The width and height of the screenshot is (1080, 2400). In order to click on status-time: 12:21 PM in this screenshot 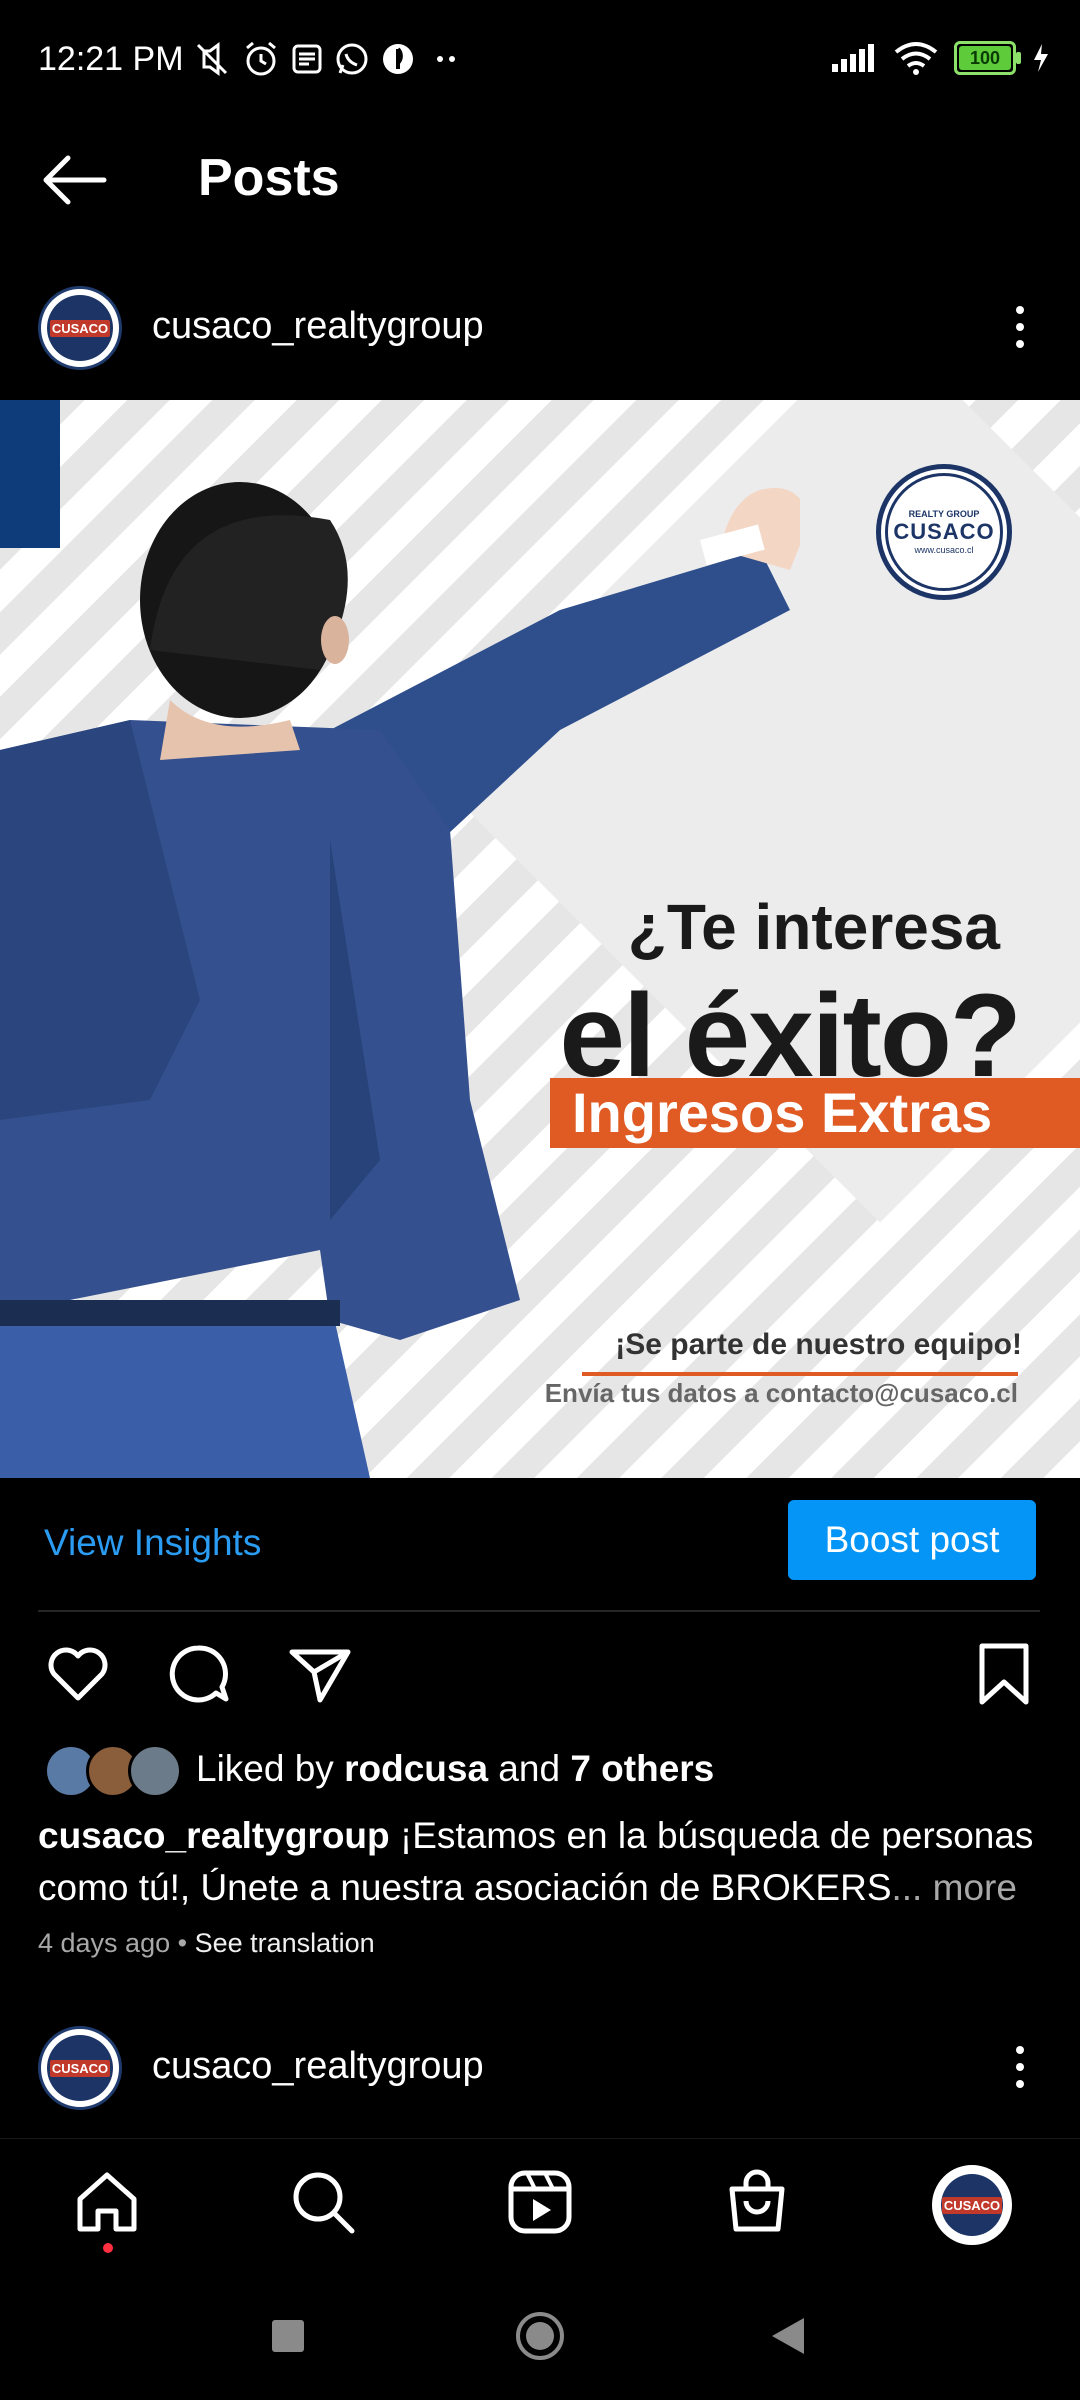, I will do `click(111, 59)`.